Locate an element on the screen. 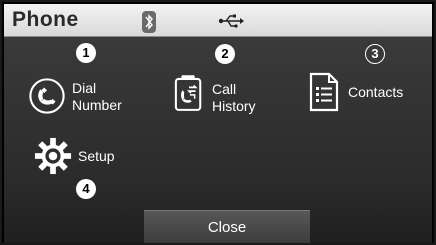 This screenshot has height=245, width=436. contacts-label: Contacts is located at coordinates (376, 92).